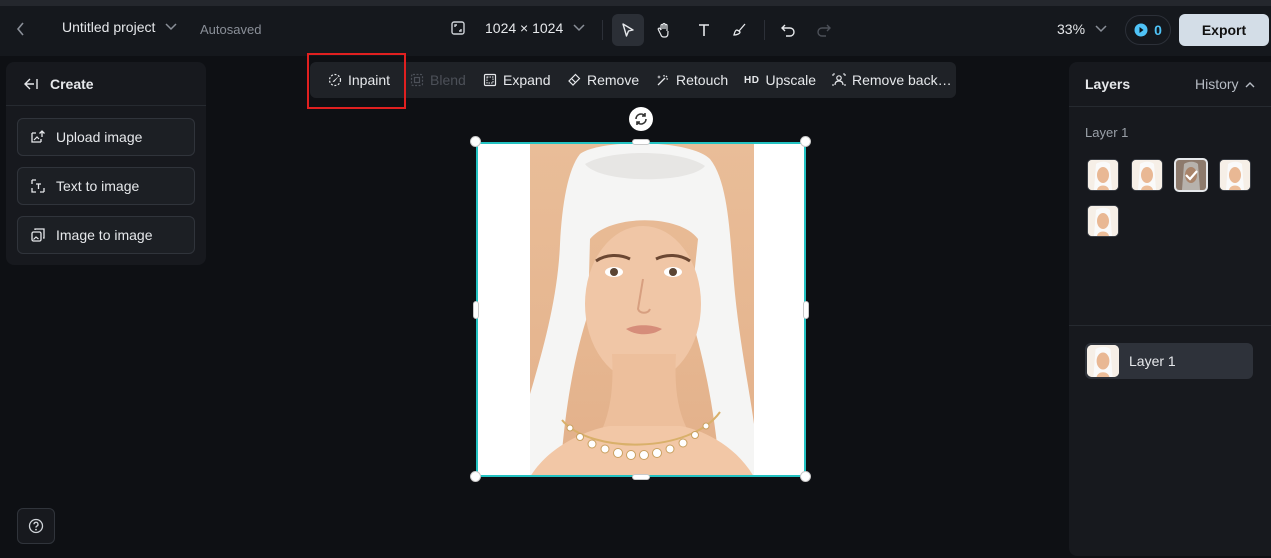 Image resolution: width=1271 pixels, height=558 pixels. I want to click on retouch-label: Retouch, so click(702, 80).